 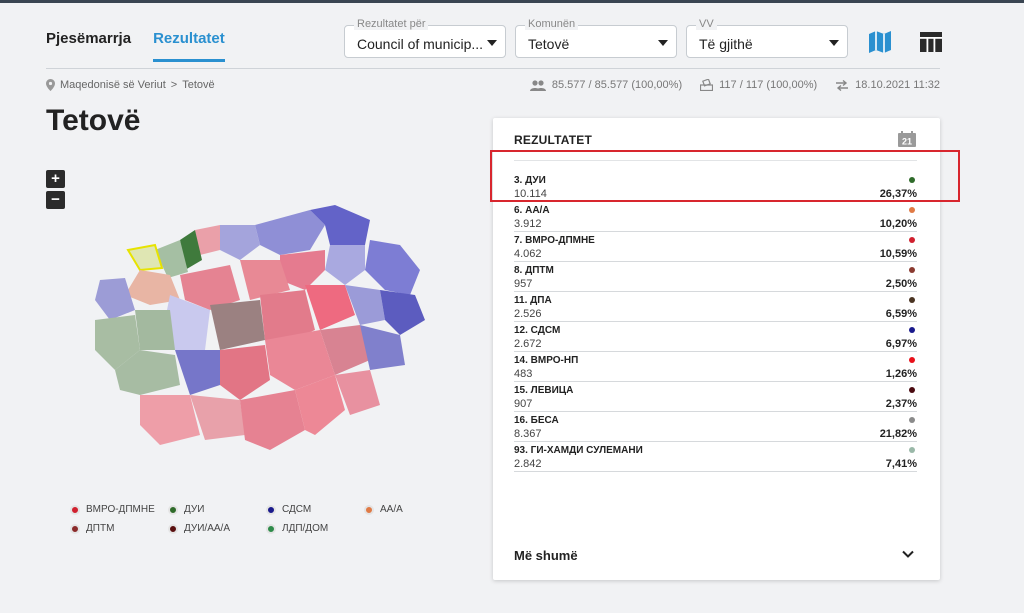 What do you see at coordinates (605, 85) in the screenshot?
I see `voters-stat: 85.577 / 85.577 (100,00%)` at bounding box center [605, 85].